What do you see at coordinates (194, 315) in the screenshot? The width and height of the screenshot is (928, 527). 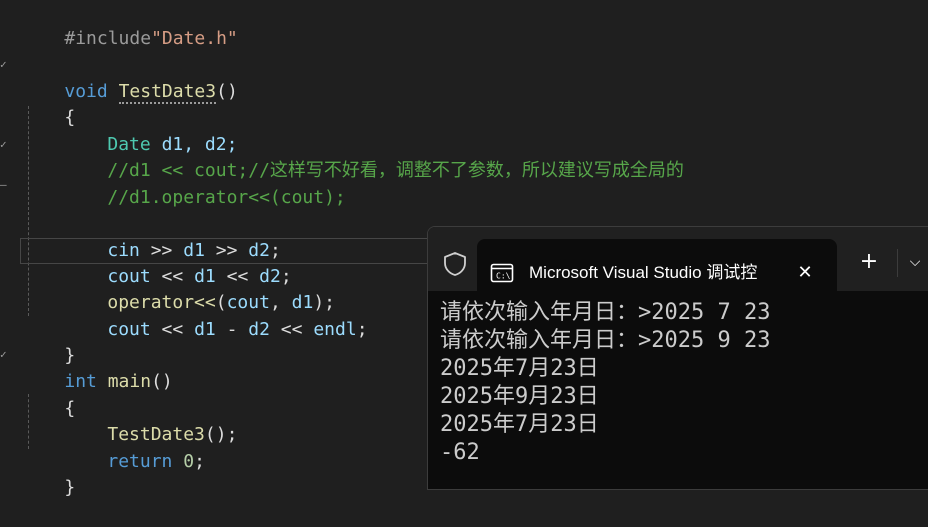 I see `code-line-cout-sub: cout << d1 - d2 << endl;` at bounding box center [194, 315].